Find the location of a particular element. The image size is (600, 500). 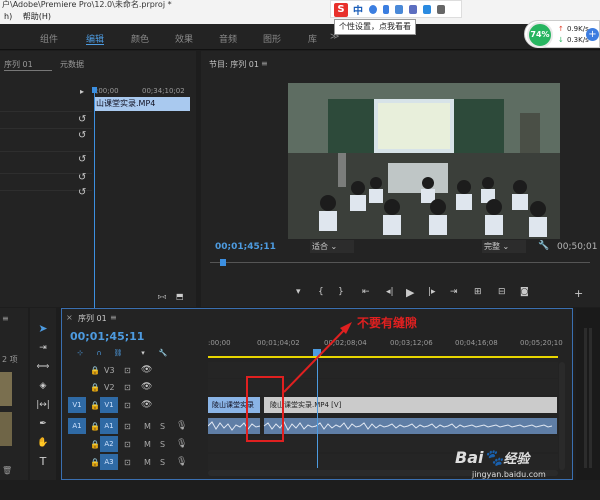

workspace-tab-assembly: 组件 is located at coordinates (49, 38).